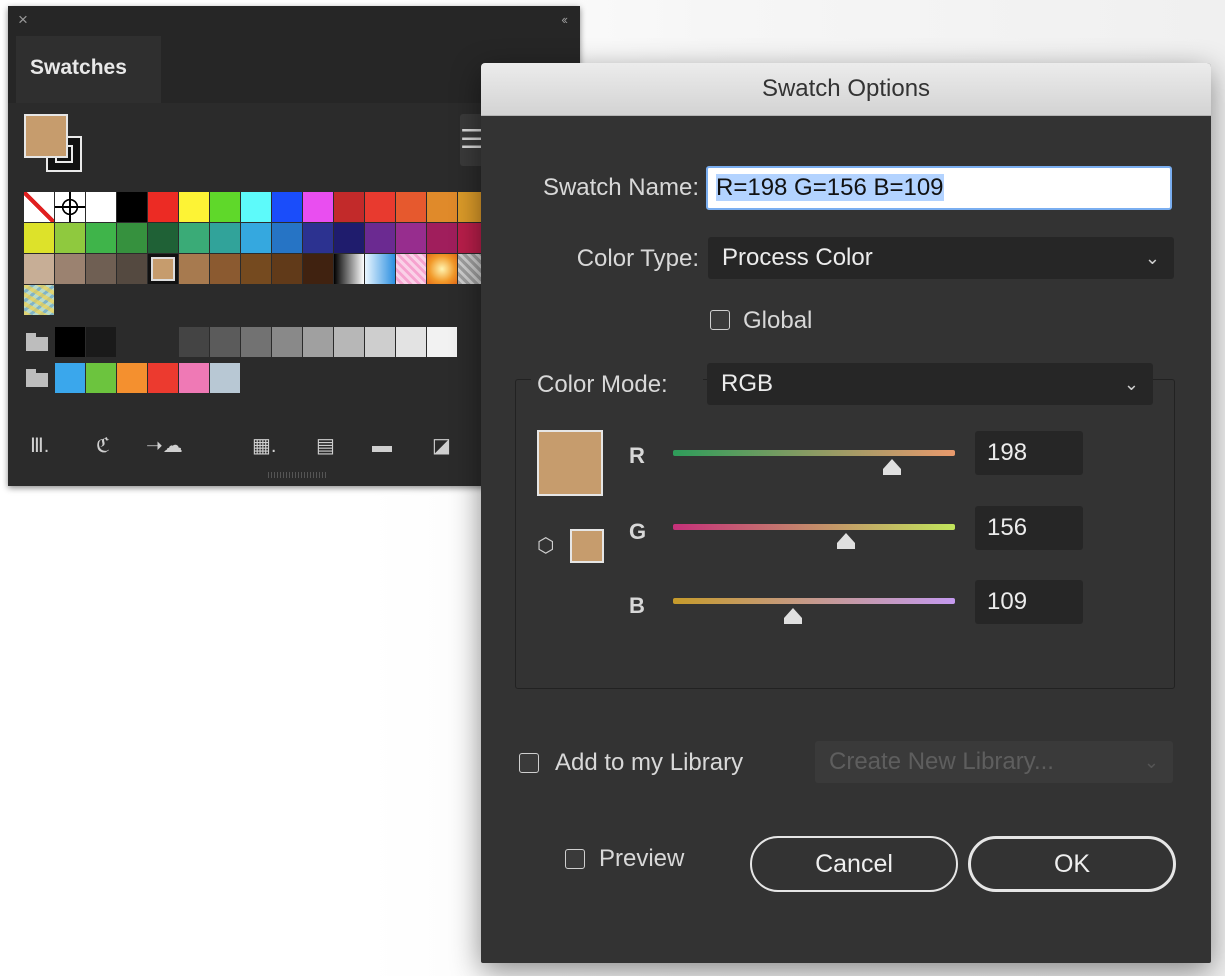 The height and width of the screenshot is (976, 1225). I want to click on show-swatch-kinds-icon: ℭ, so click(103, 446).